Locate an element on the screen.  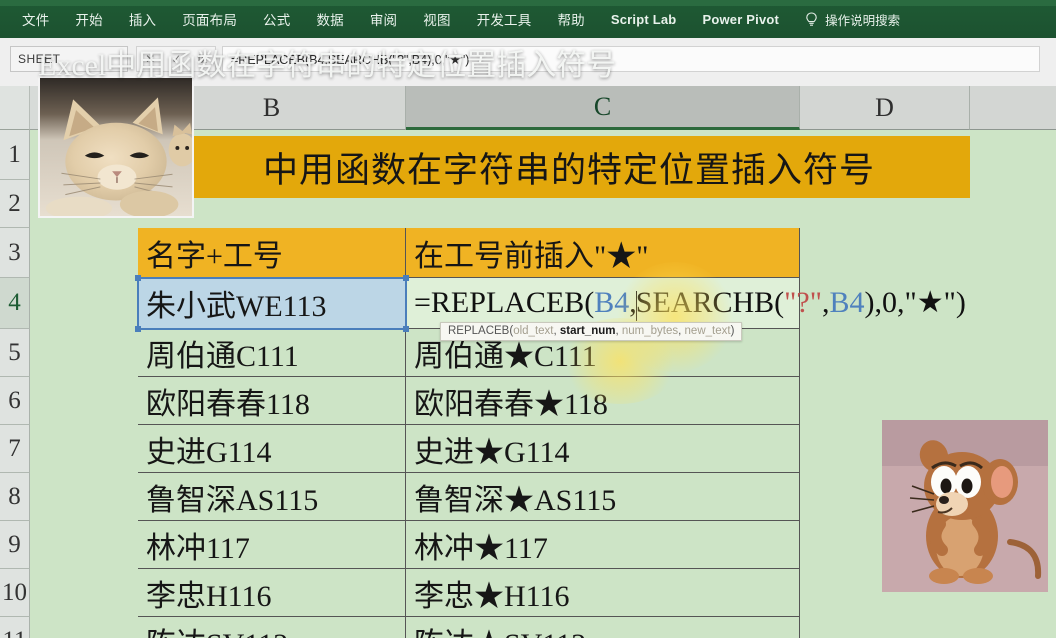
row-header-8: 8 is located at coordinates (15, 497).